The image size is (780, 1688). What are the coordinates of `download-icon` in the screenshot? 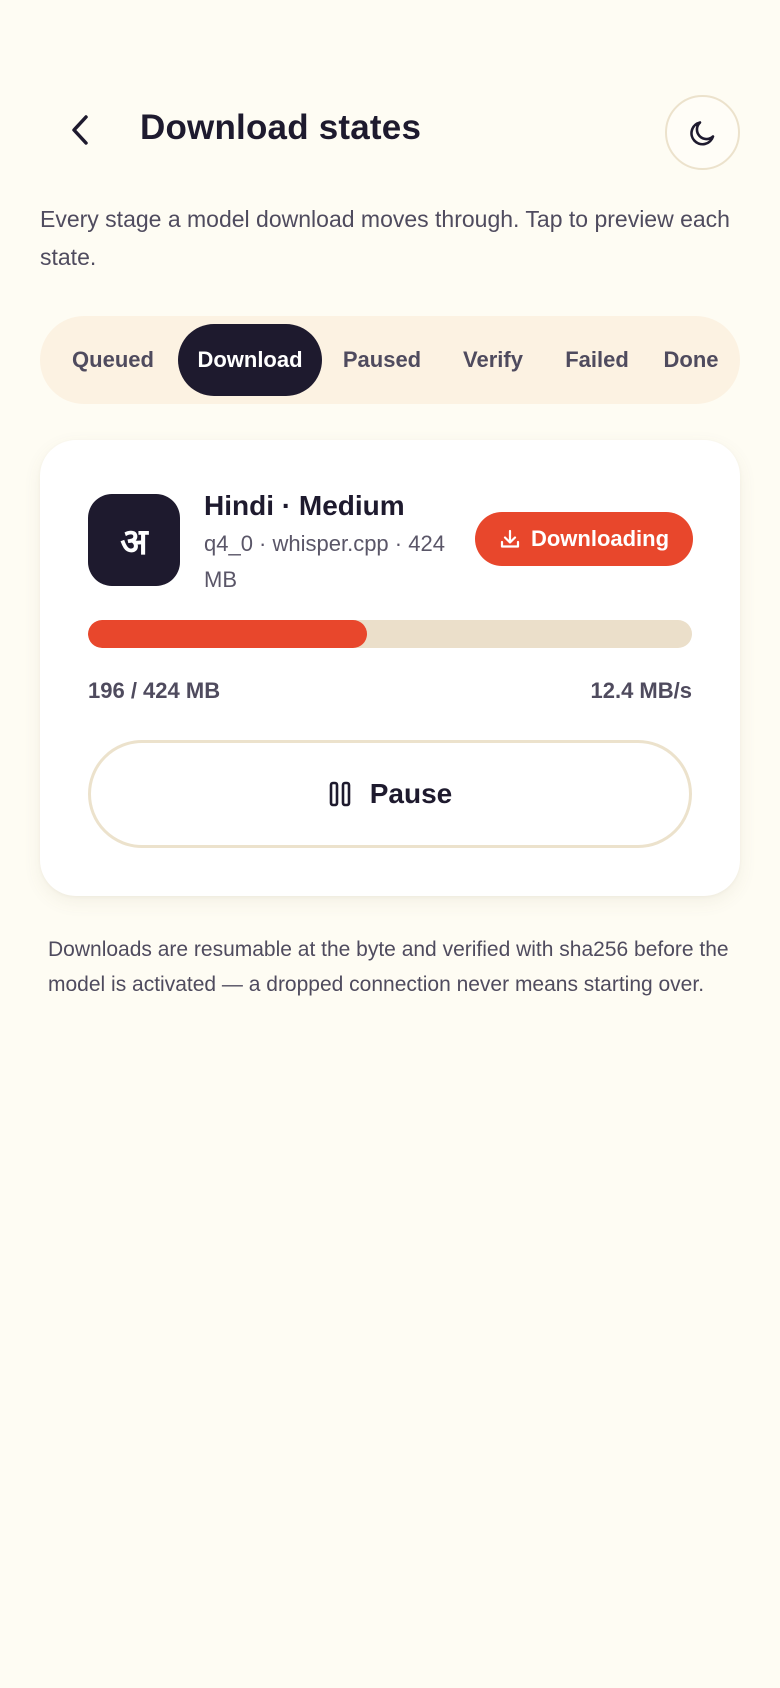 It's located at (510, 538).